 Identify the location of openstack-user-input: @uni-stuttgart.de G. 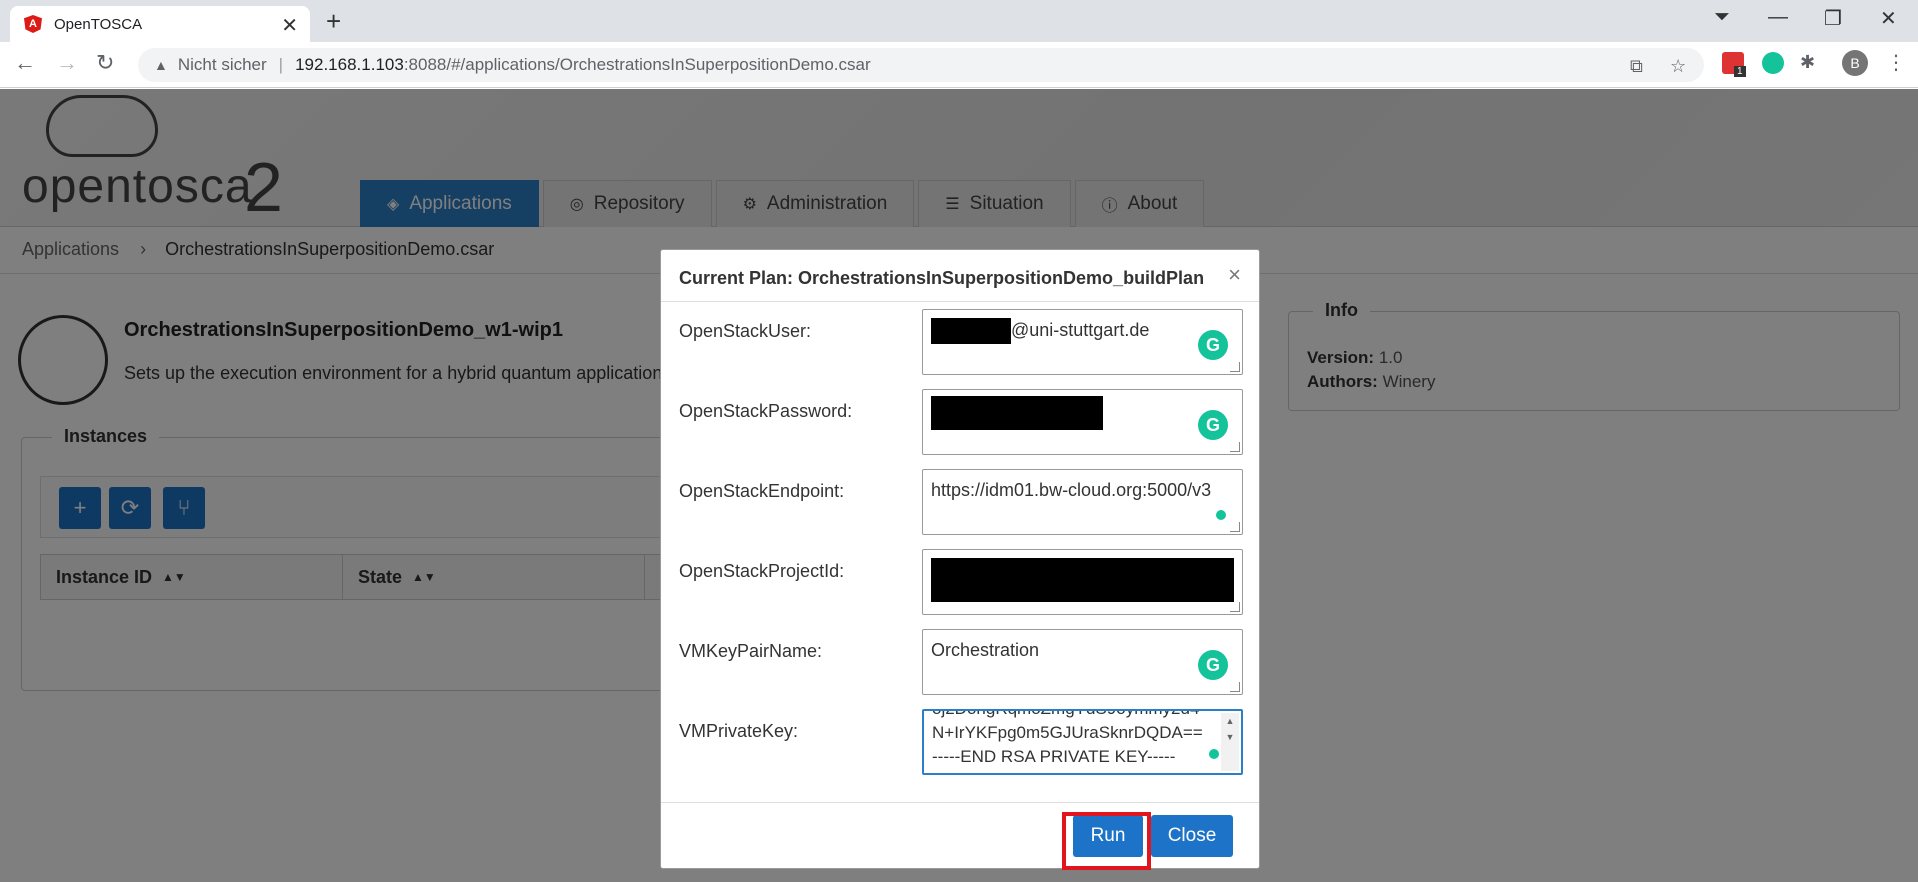
(1082, 342).